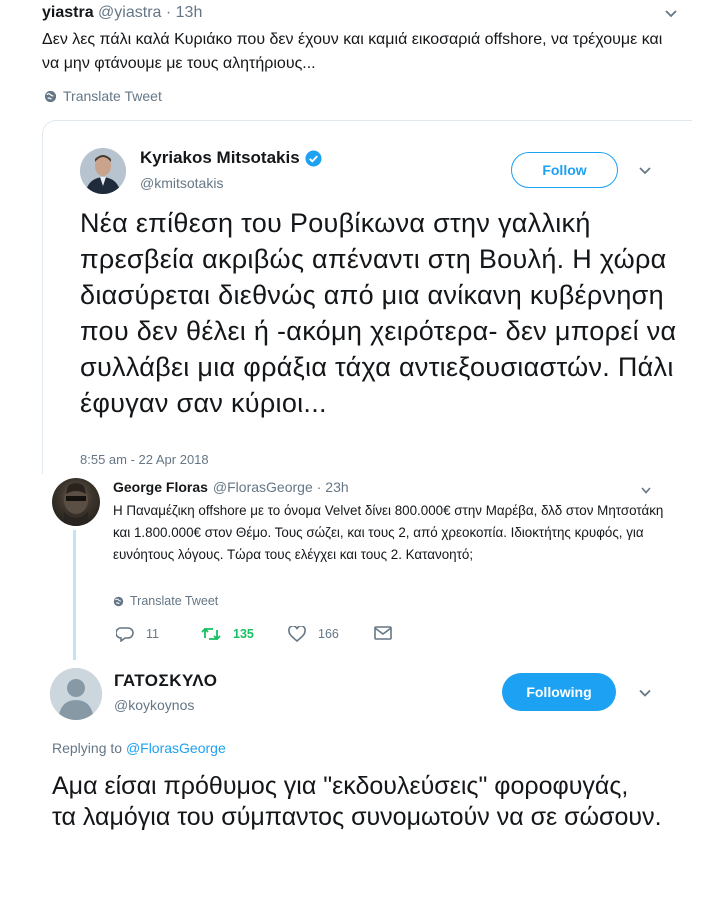  I want to click on direct-message-button, so click(389, 633).